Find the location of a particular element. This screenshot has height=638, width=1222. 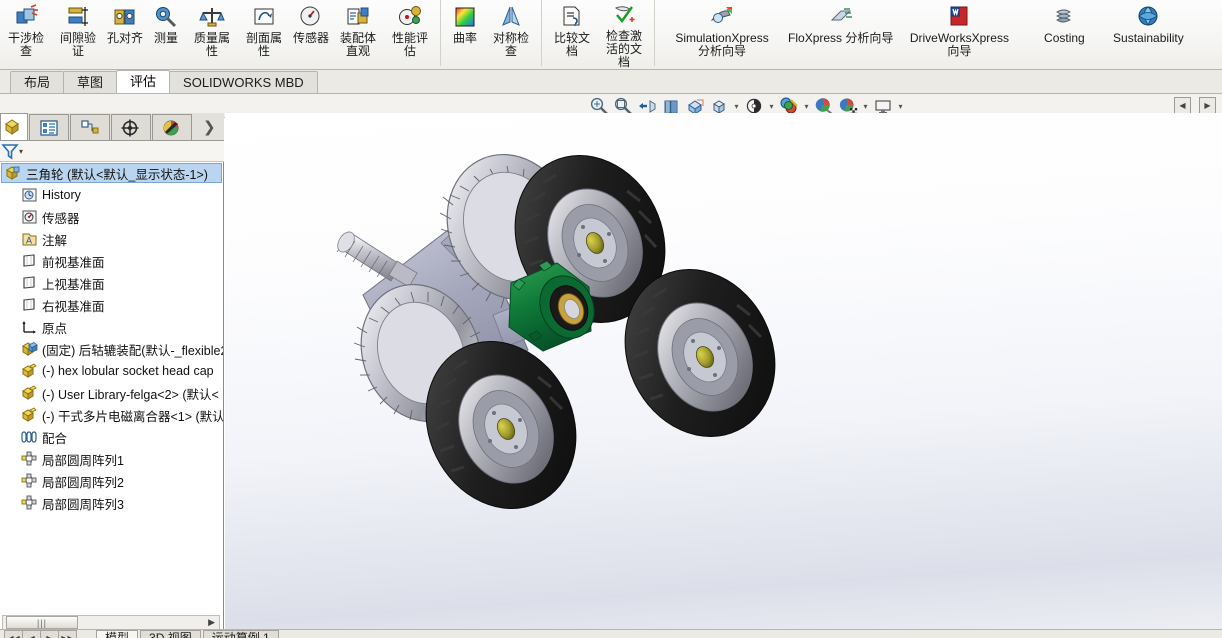

view-orientation-box-dropdown-caret: ▾ is located at coordinates (736, 106).